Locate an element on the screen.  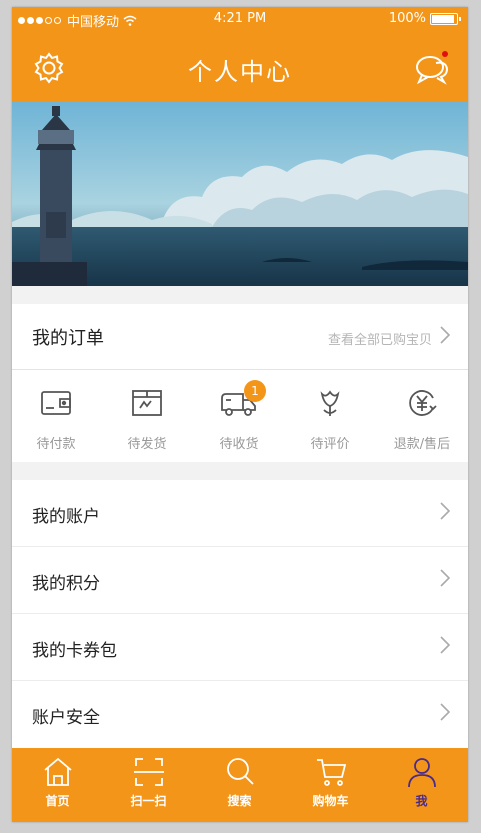
tab-home: 首页 is located at coordinates (57, 785).